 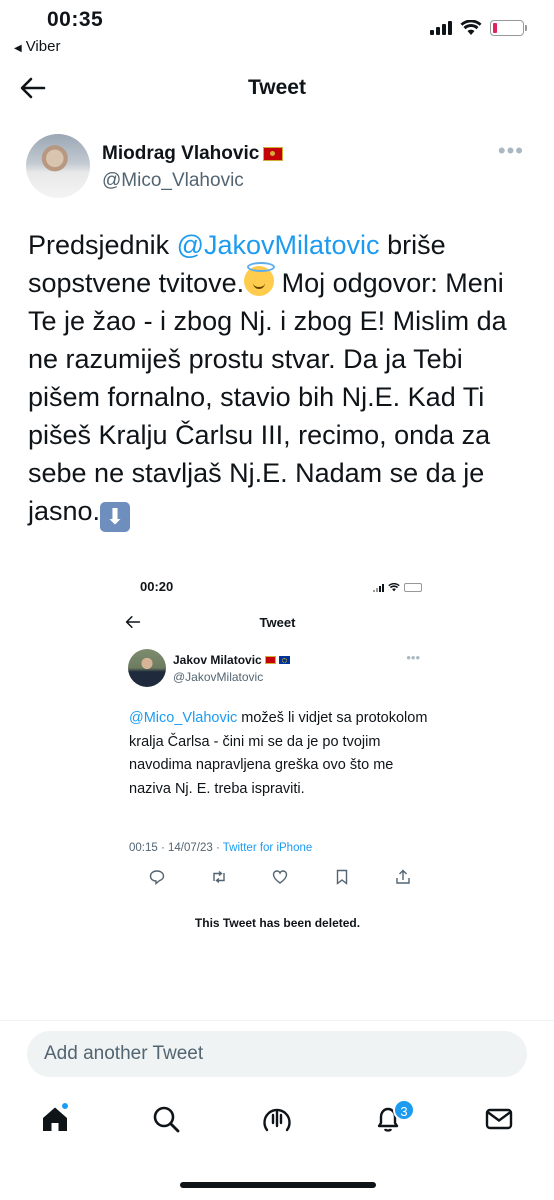 I want to click on embedded-status-icons, so click(x=397, y=587).